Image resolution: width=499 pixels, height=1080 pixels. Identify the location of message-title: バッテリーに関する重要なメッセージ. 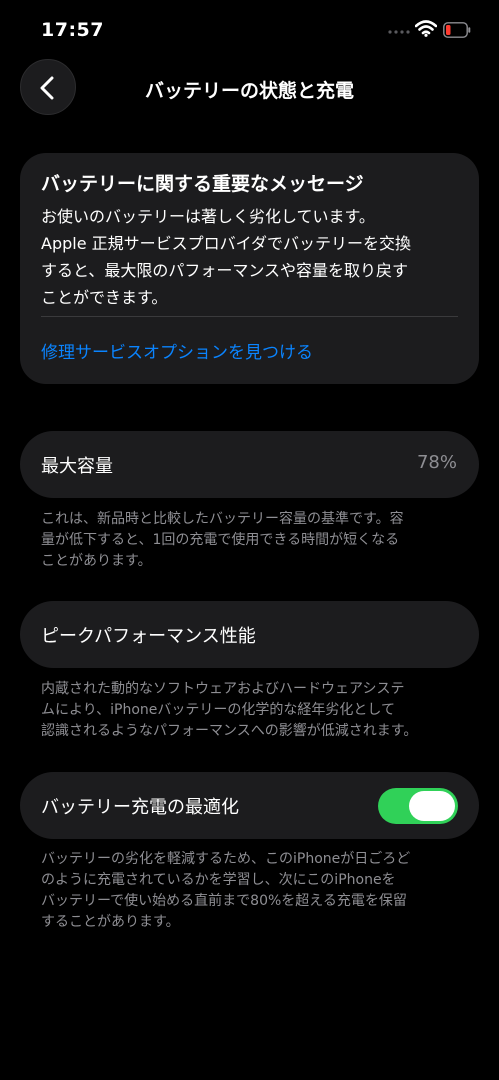
(202, 184).